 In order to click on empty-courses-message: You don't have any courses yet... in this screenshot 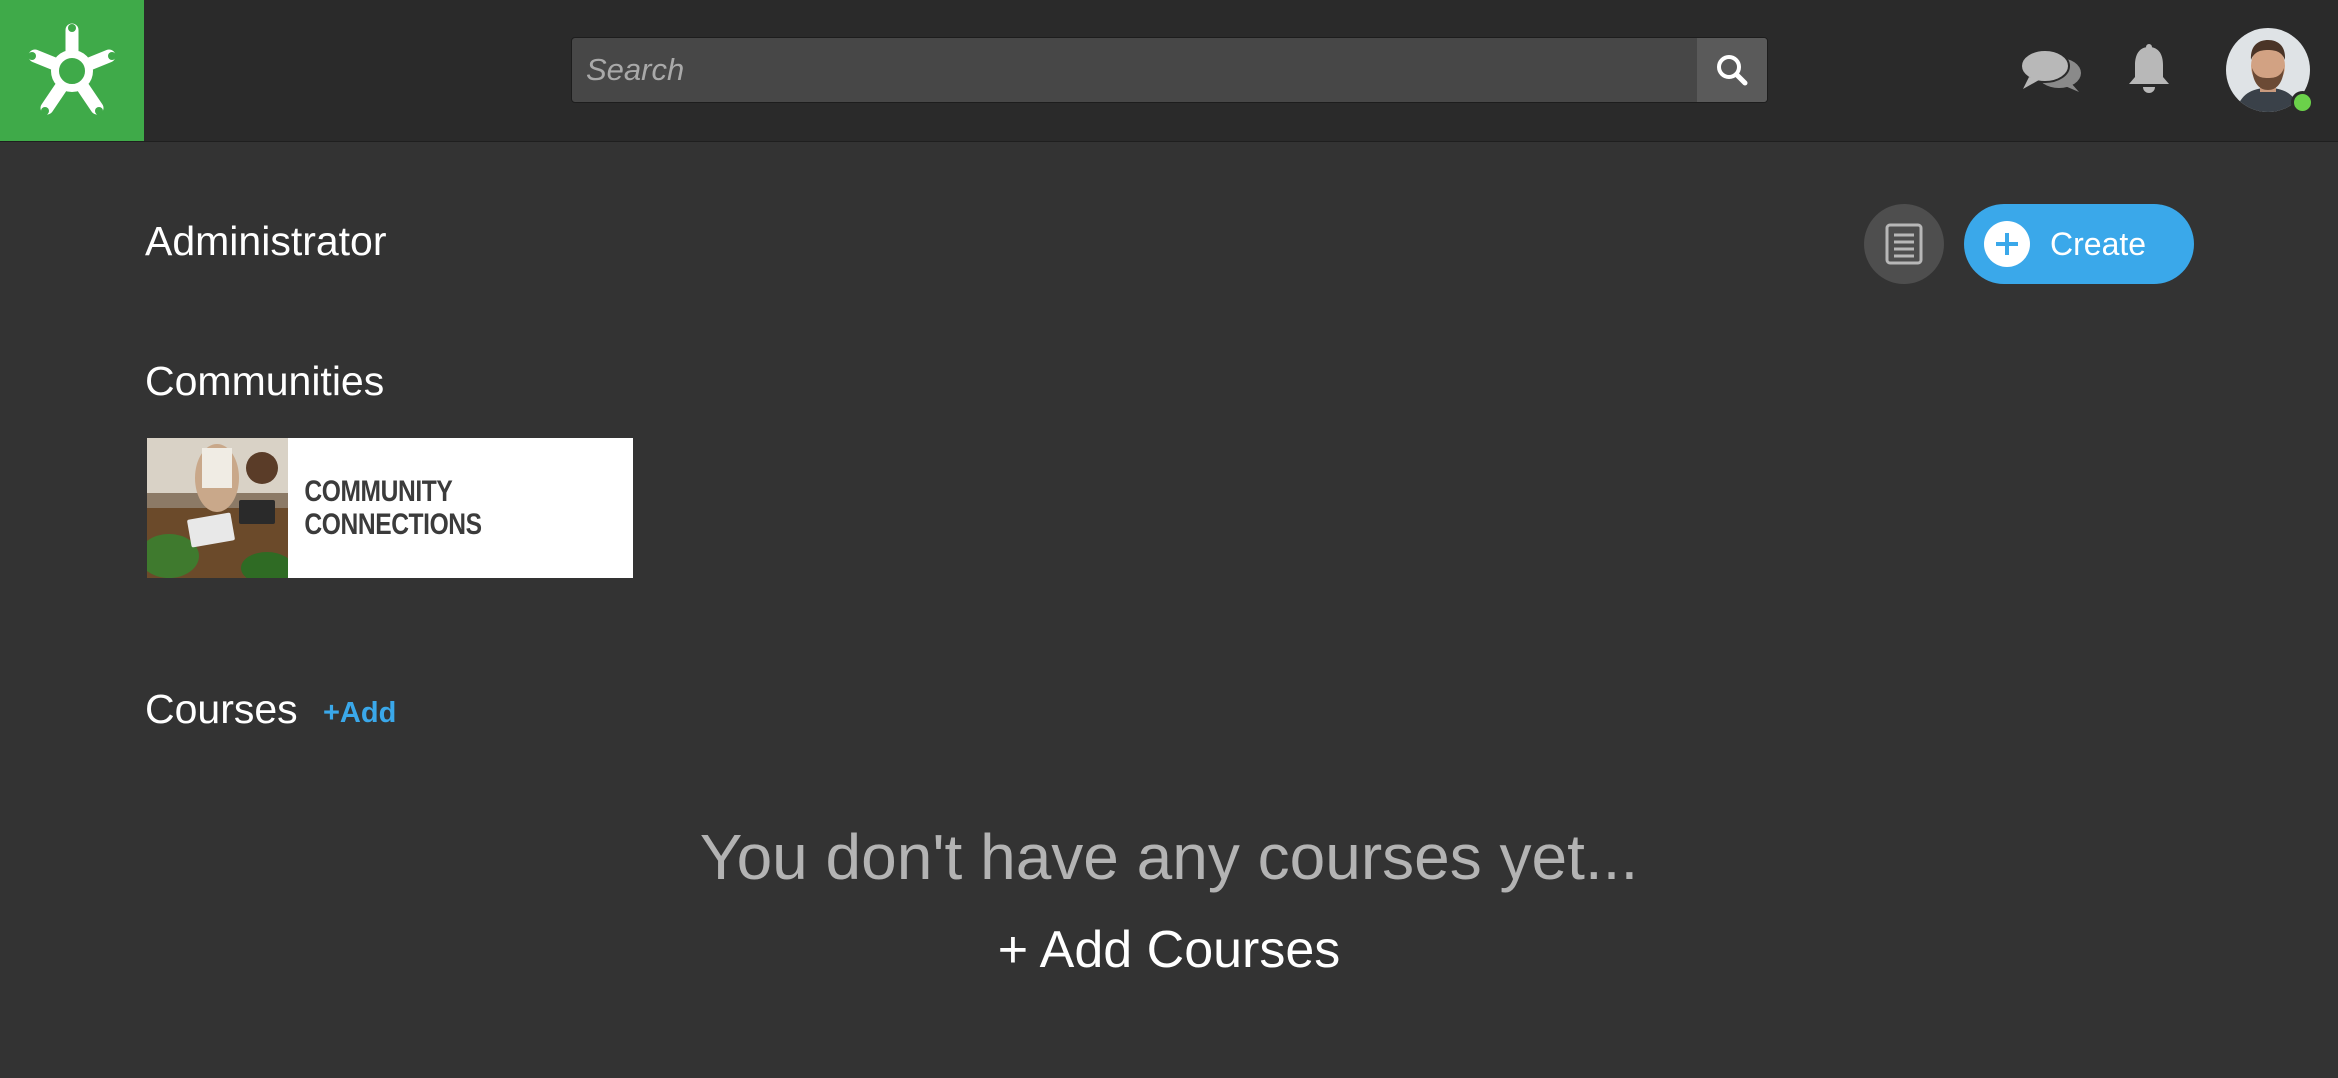, I will do `click(1169, 857)`.